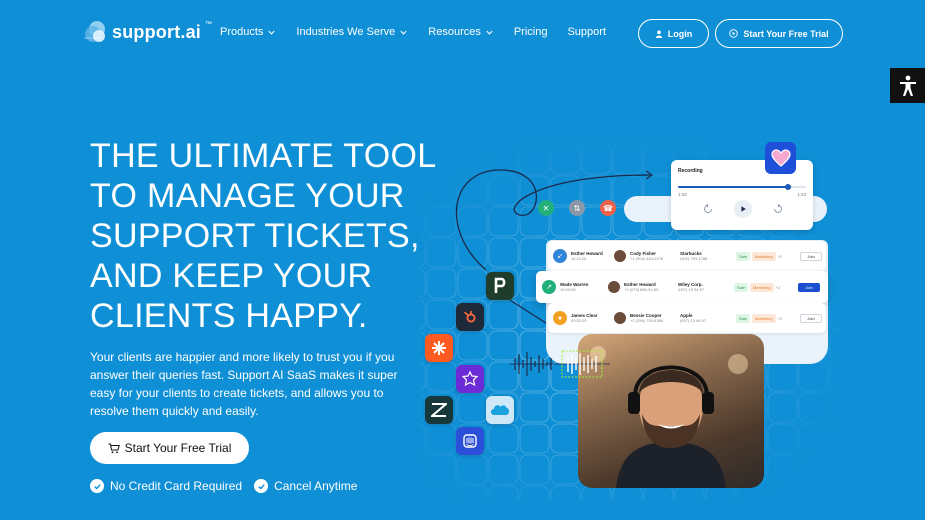 The width and height of the screenshot is (925, 520). Describe the element at coordinates (255, 236) in the screenshot. I see `headline-line: SUPPORT TICKETS,` at that location.